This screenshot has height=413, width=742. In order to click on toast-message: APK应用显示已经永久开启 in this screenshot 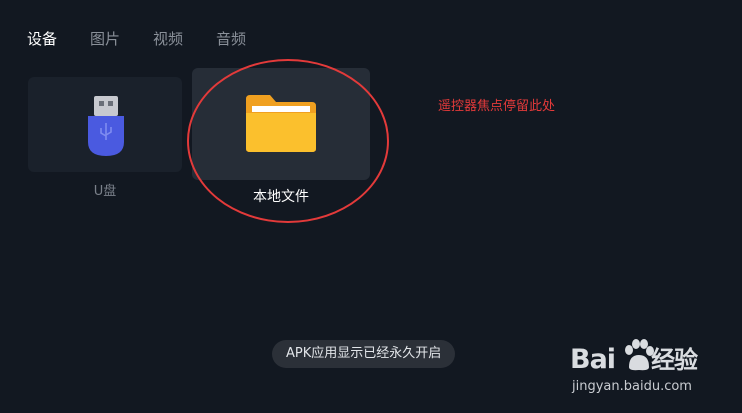, I will do `click(364, 354)`.